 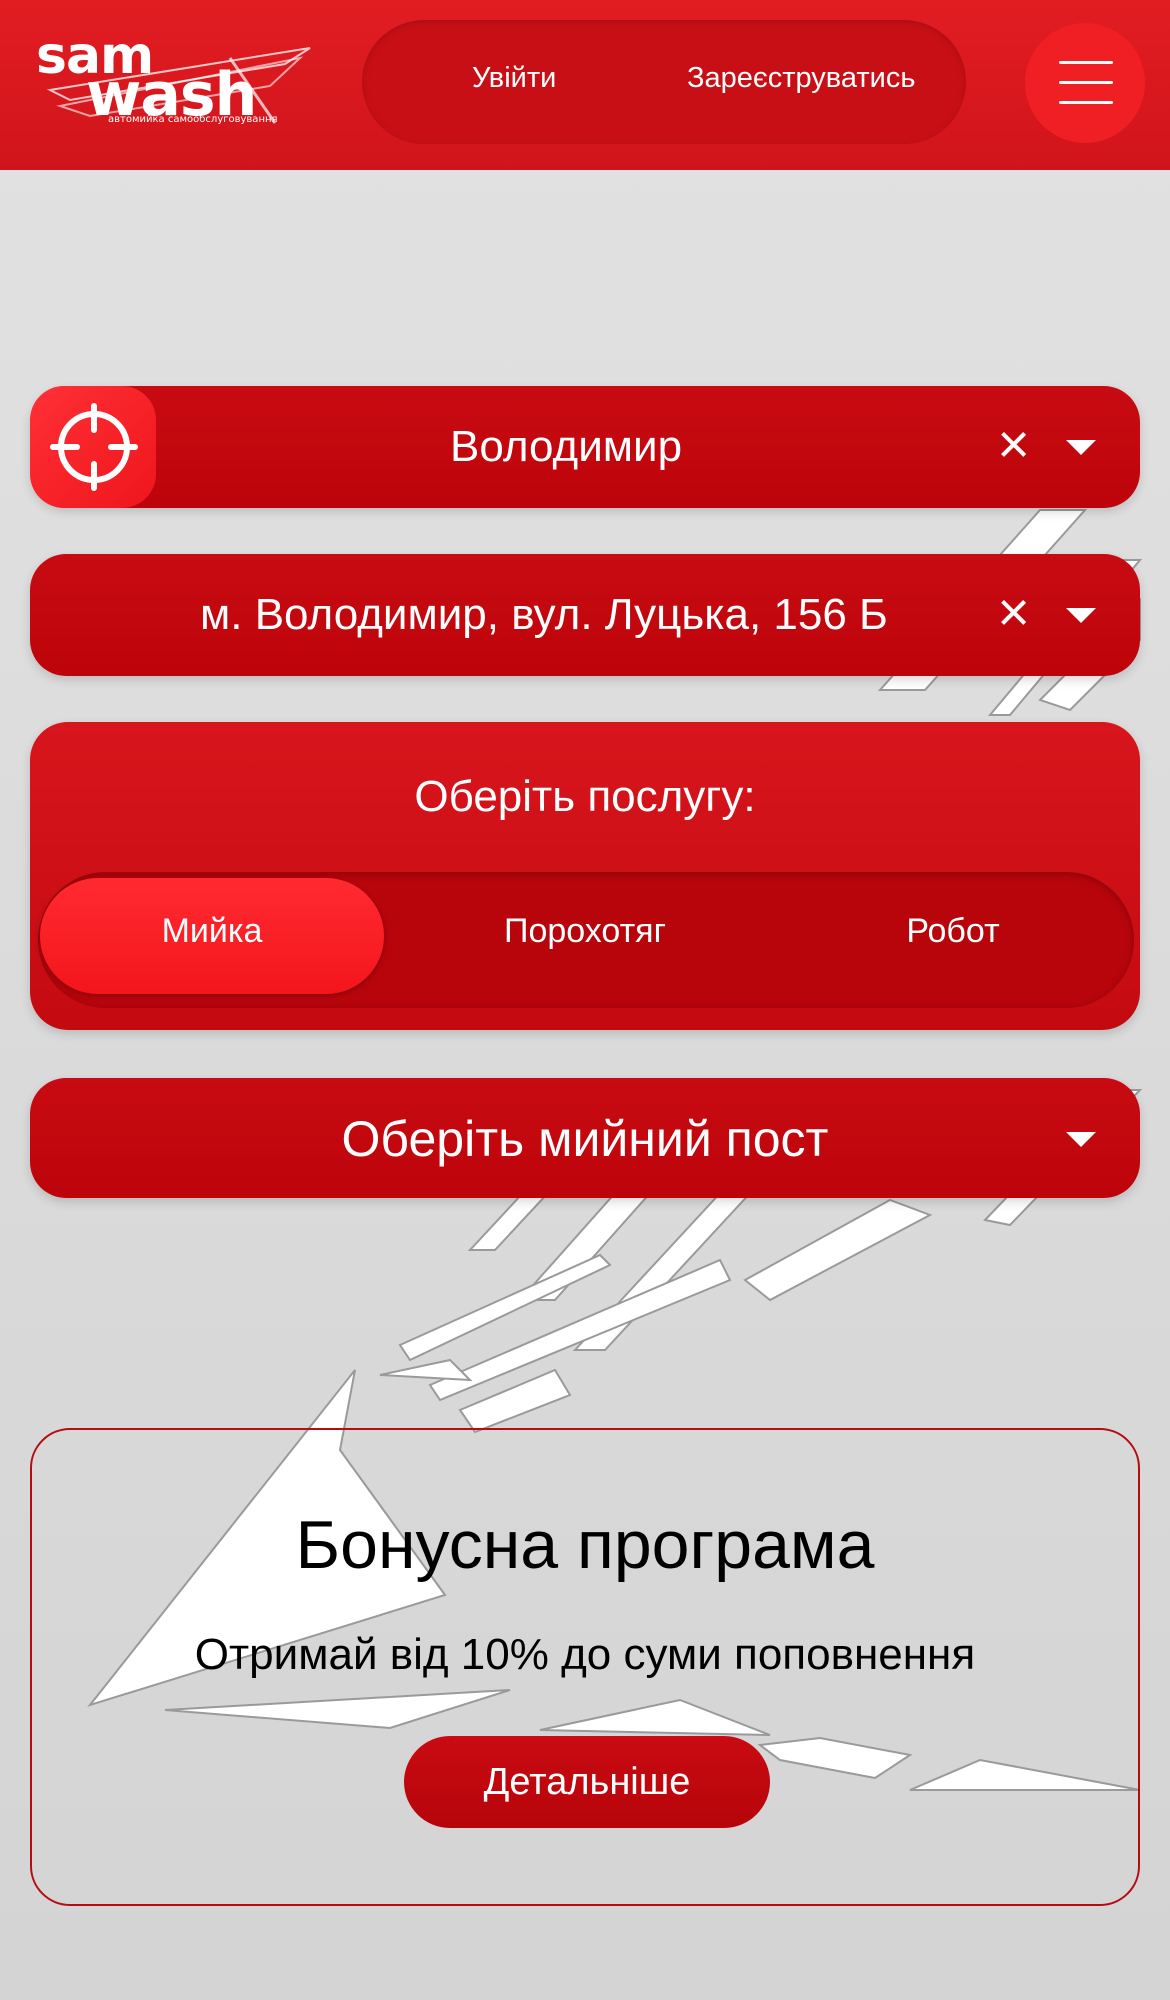 What do you see at coordinates (175, 75) in the screenshot?
I see `samwash-logo: sam wash автомийка самообслуговування` at bounding box center [175, 75].